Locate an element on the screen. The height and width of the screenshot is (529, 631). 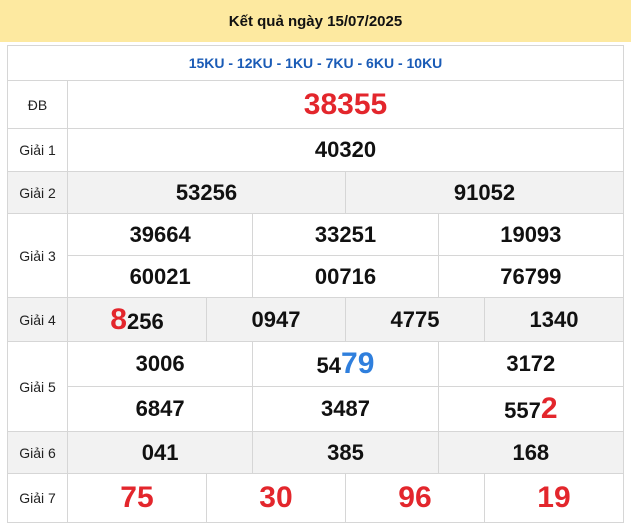
fifth-prize-number: 3006 is located at coordinates (160, 364).